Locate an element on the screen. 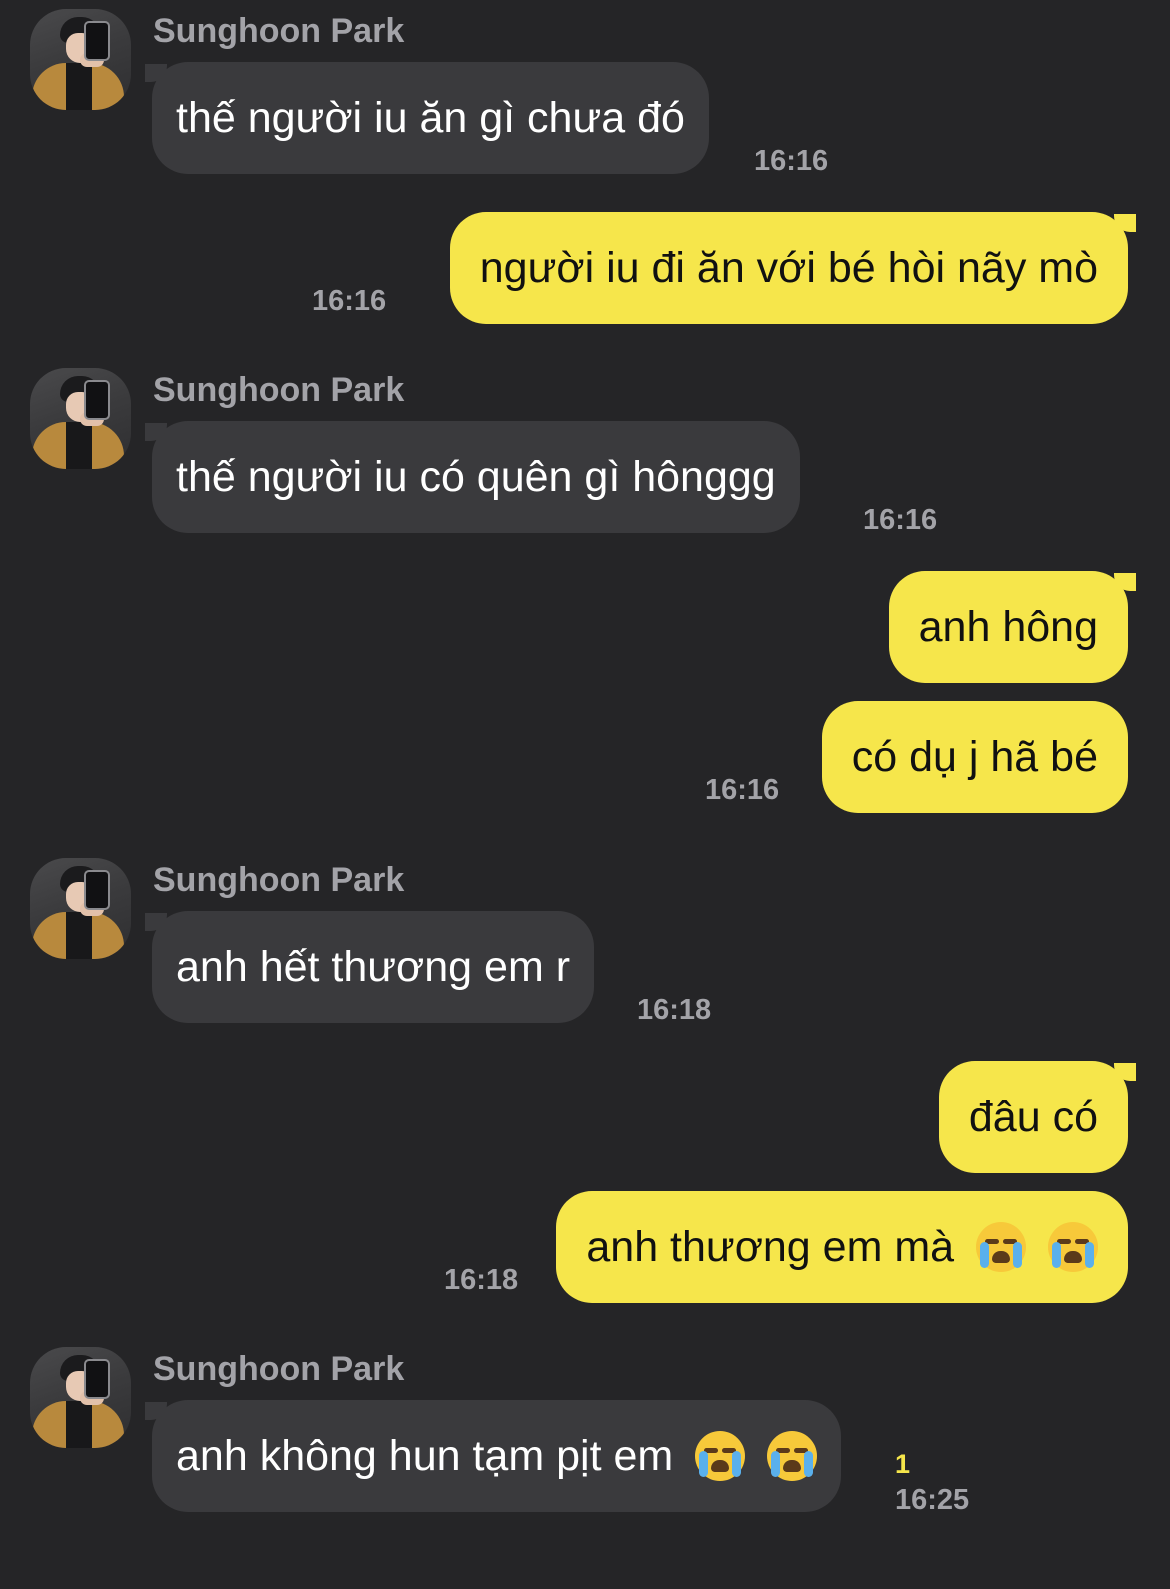 Image resolution: width=1170 pixels, height=1589 pixels. message-text: thế người iu ăn gì chưa đó is located at coordinates (430, 118).